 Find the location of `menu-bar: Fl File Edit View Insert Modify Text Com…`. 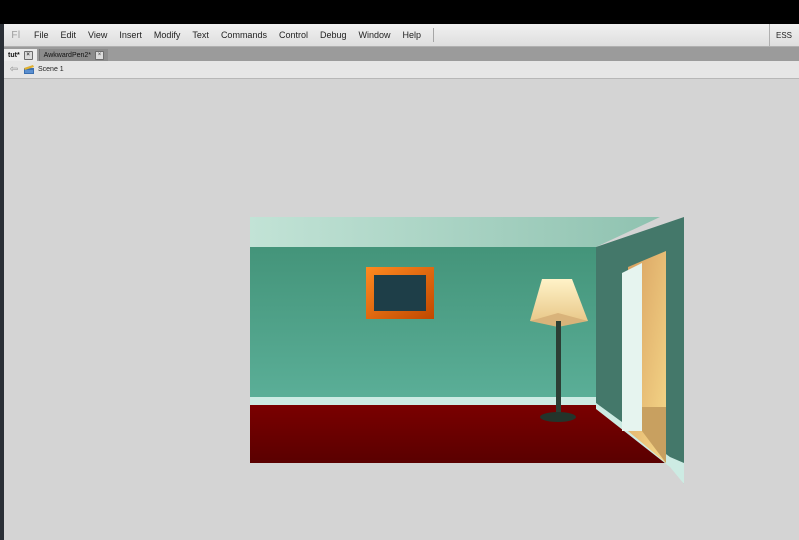

menu-bar: Fl File Edit View Insert Modify Text Com… is located at coordinates (401, 35).